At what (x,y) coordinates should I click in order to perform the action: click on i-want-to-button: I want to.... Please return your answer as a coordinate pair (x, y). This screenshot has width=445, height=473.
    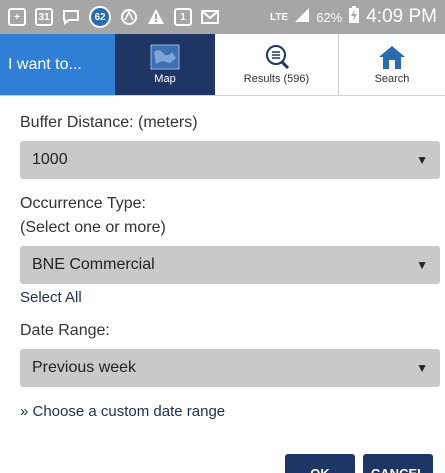
    Looking at the image, I should click on (57, 64).